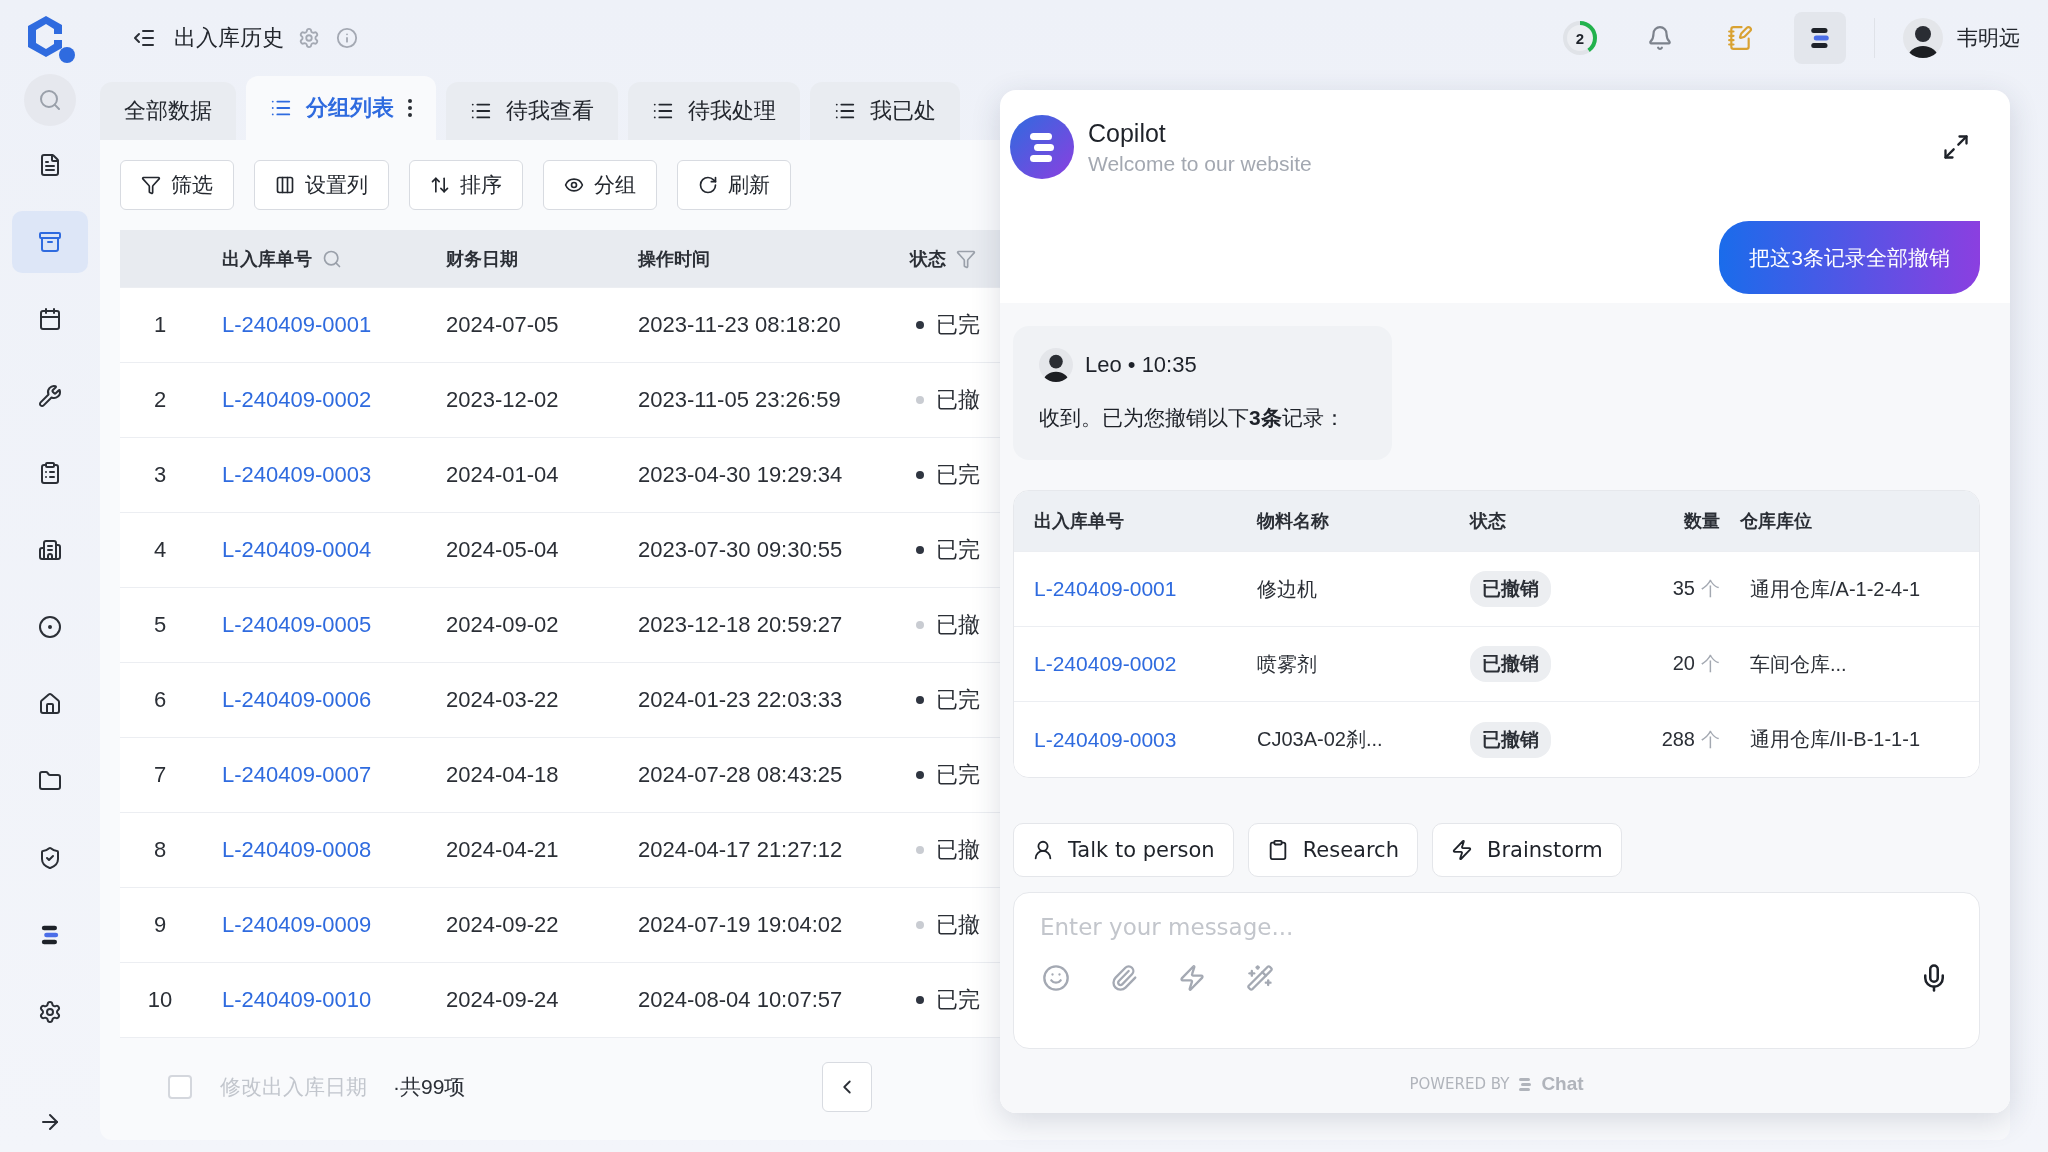 The height and width of the screenshot is (1152, 2048). What do you see at coordinates (1678, 739) in the screenshot?
I see `quantity: 288` at bounding box center [1678, 739].